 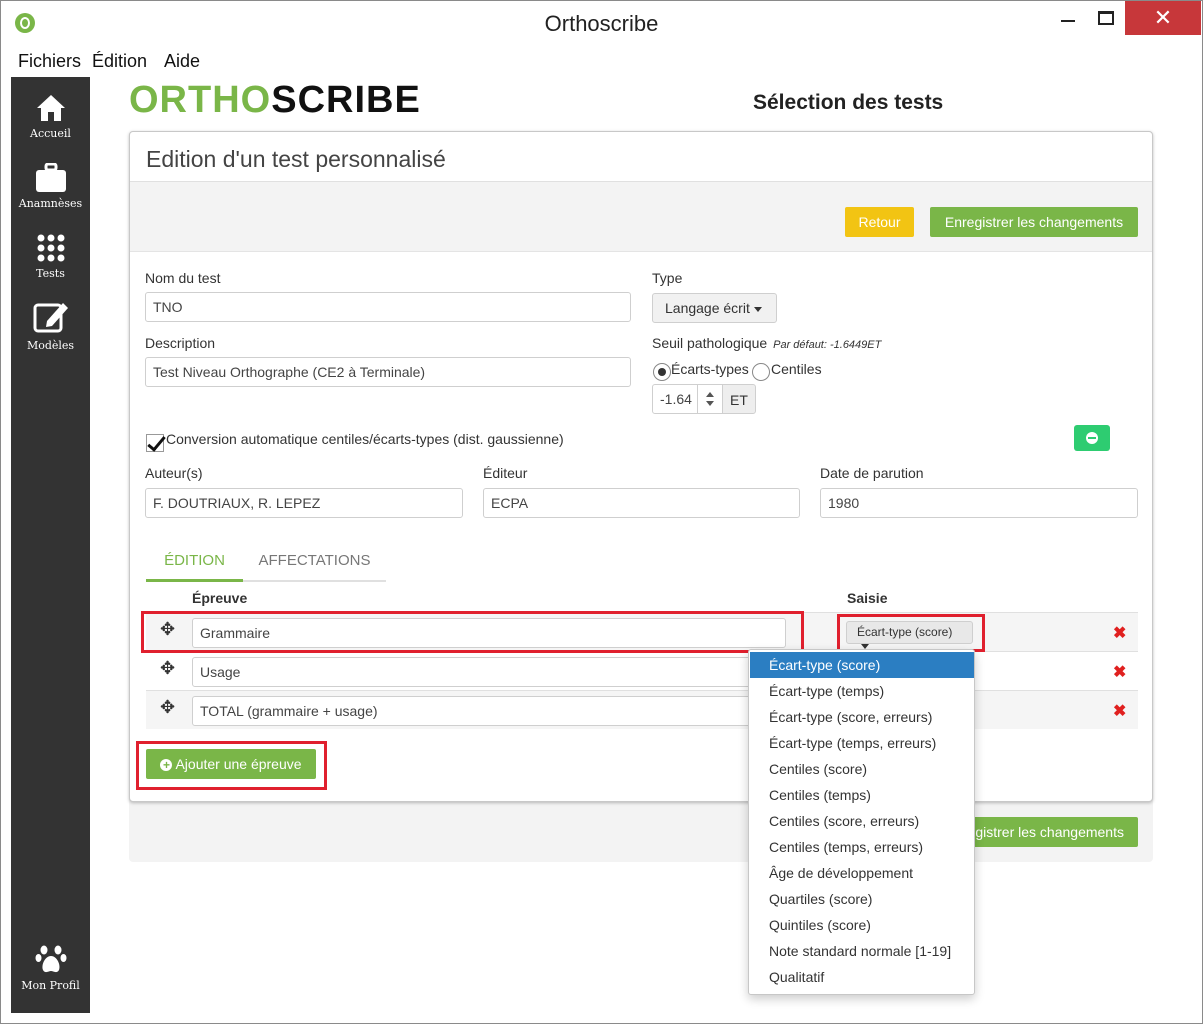 I want to click on caret-down-icon, so click(x=757, y=309).